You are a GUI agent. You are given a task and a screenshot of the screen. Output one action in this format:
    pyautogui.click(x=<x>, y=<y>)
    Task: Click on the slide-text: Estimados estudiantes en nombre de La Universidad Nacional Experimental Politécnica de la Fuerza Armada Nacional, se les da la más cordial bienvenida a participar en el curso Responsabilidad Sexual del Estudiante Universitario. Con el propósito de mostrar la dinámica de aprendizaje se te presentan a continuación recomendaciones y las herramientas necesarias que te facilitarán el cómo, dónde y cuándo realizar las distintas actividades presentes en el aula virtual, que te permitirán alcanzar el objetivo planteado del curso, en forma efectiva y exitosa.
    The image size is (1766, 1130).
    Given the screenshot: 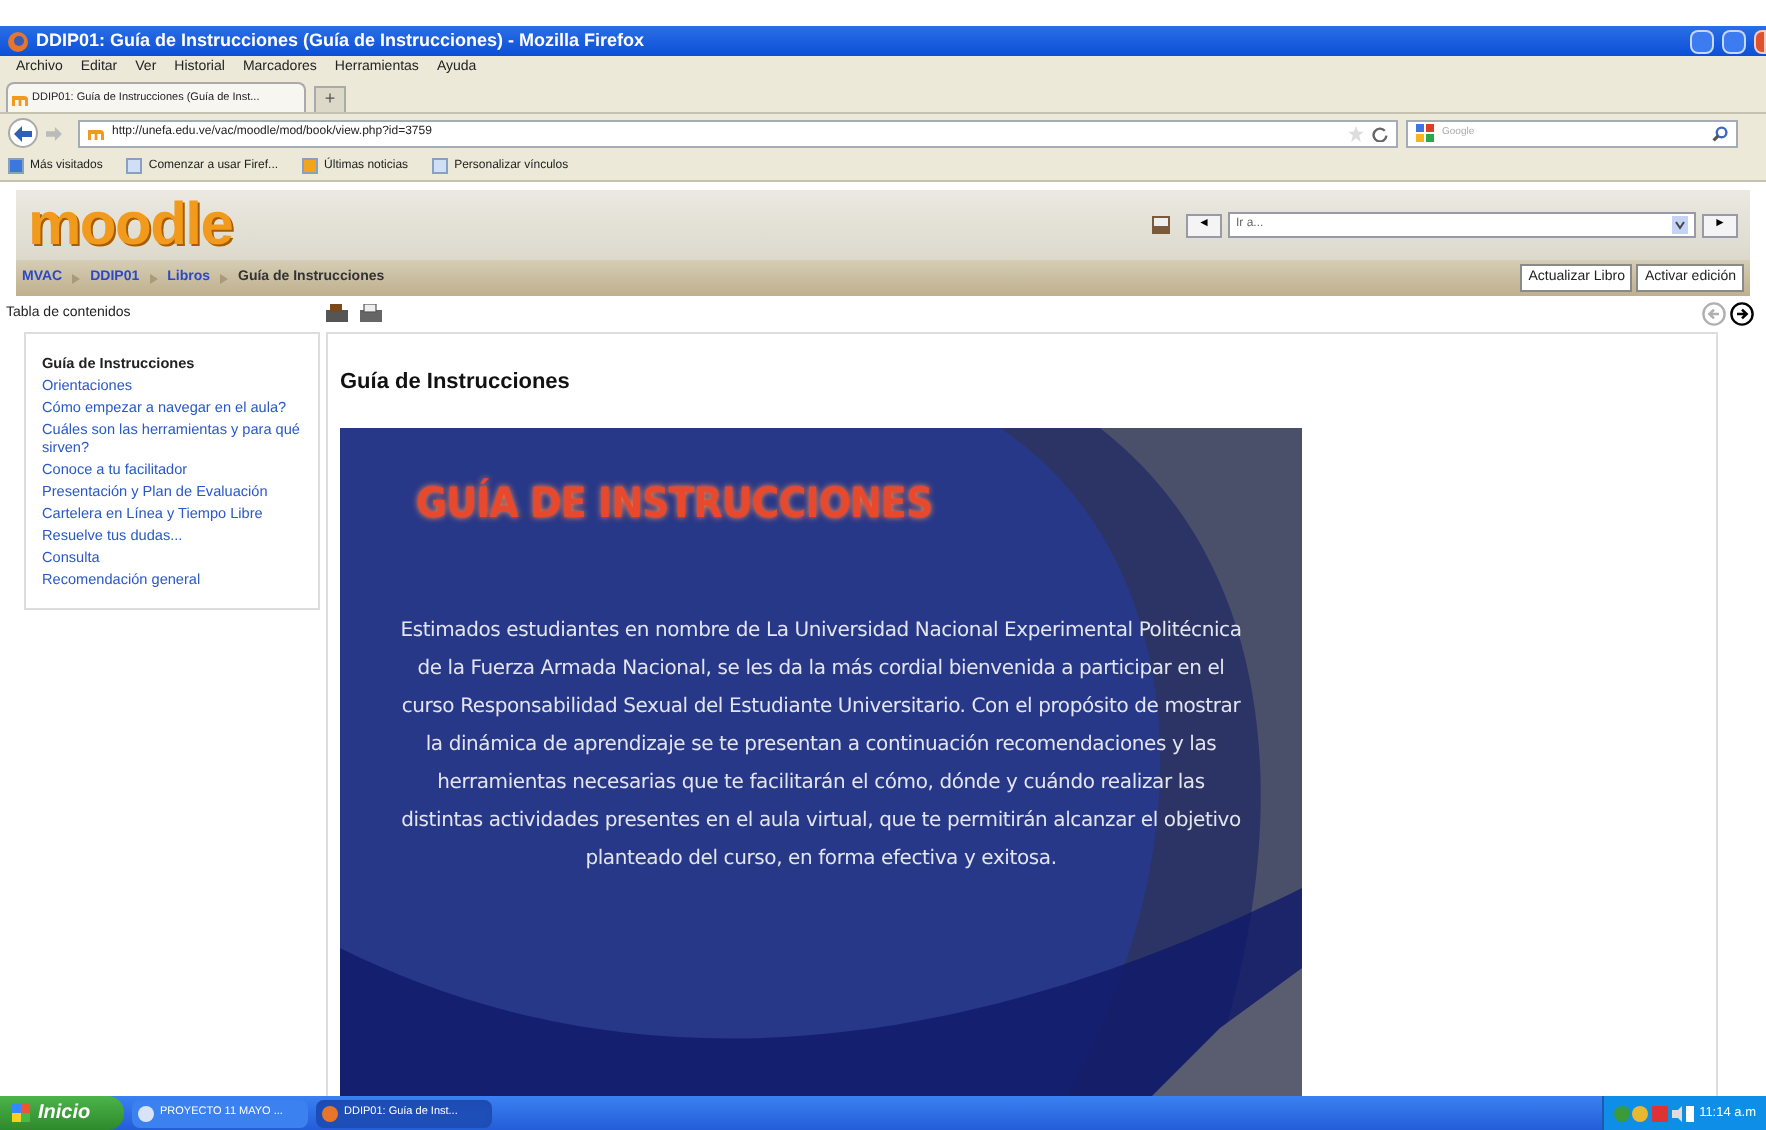 What is the action you would take?
    pyautogui.click(x=821, y=746)
    